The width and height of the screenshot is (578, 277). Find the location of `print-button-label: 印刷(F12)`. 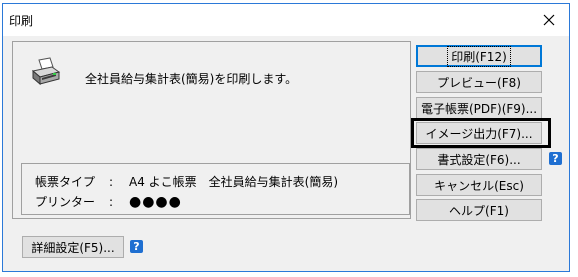

print-button-label: 印刷(F12) is located at coordinates (479, 56).